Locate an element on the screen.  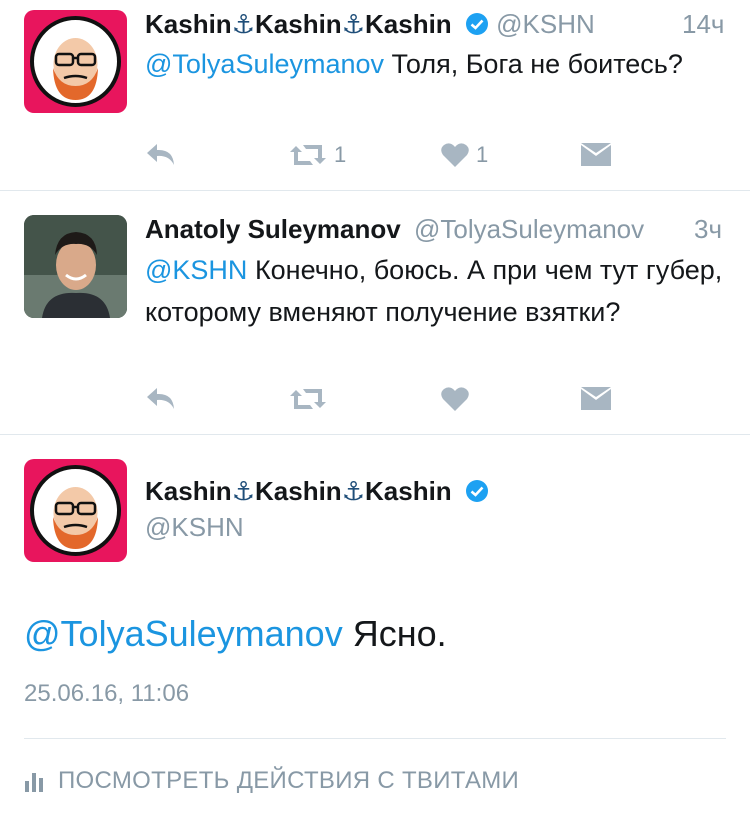
mention-link: @KSHN is located at coordinates (196, 270).